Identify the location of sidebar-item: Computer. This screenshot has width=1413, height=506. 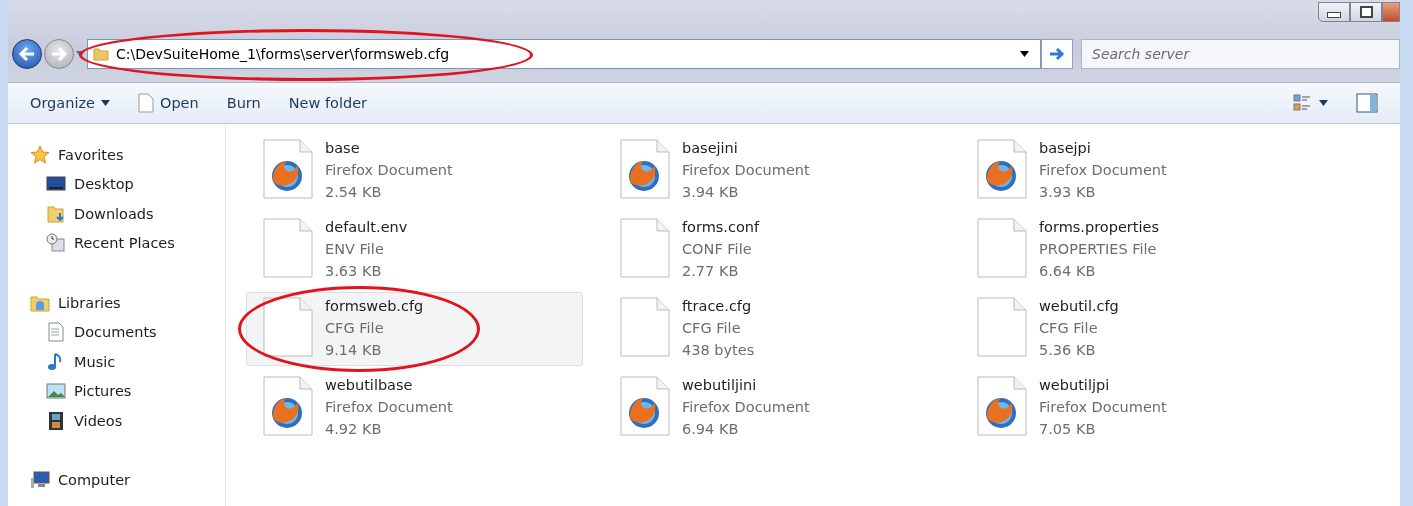
(127, 480).